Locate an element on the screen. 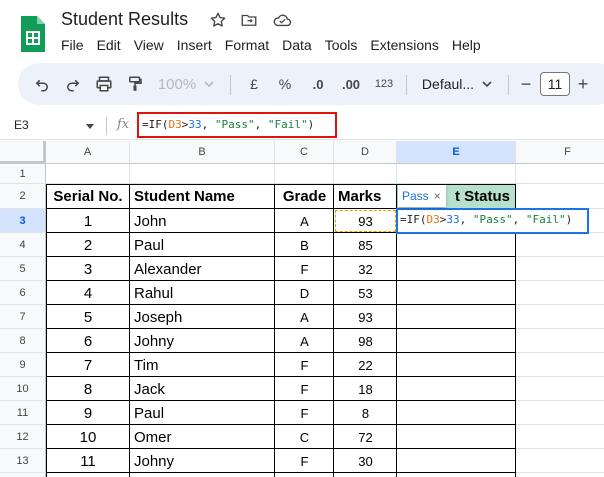 This screenshot has height=477, width=604. cloud-saved-icon is located at coordinates (282, 20).